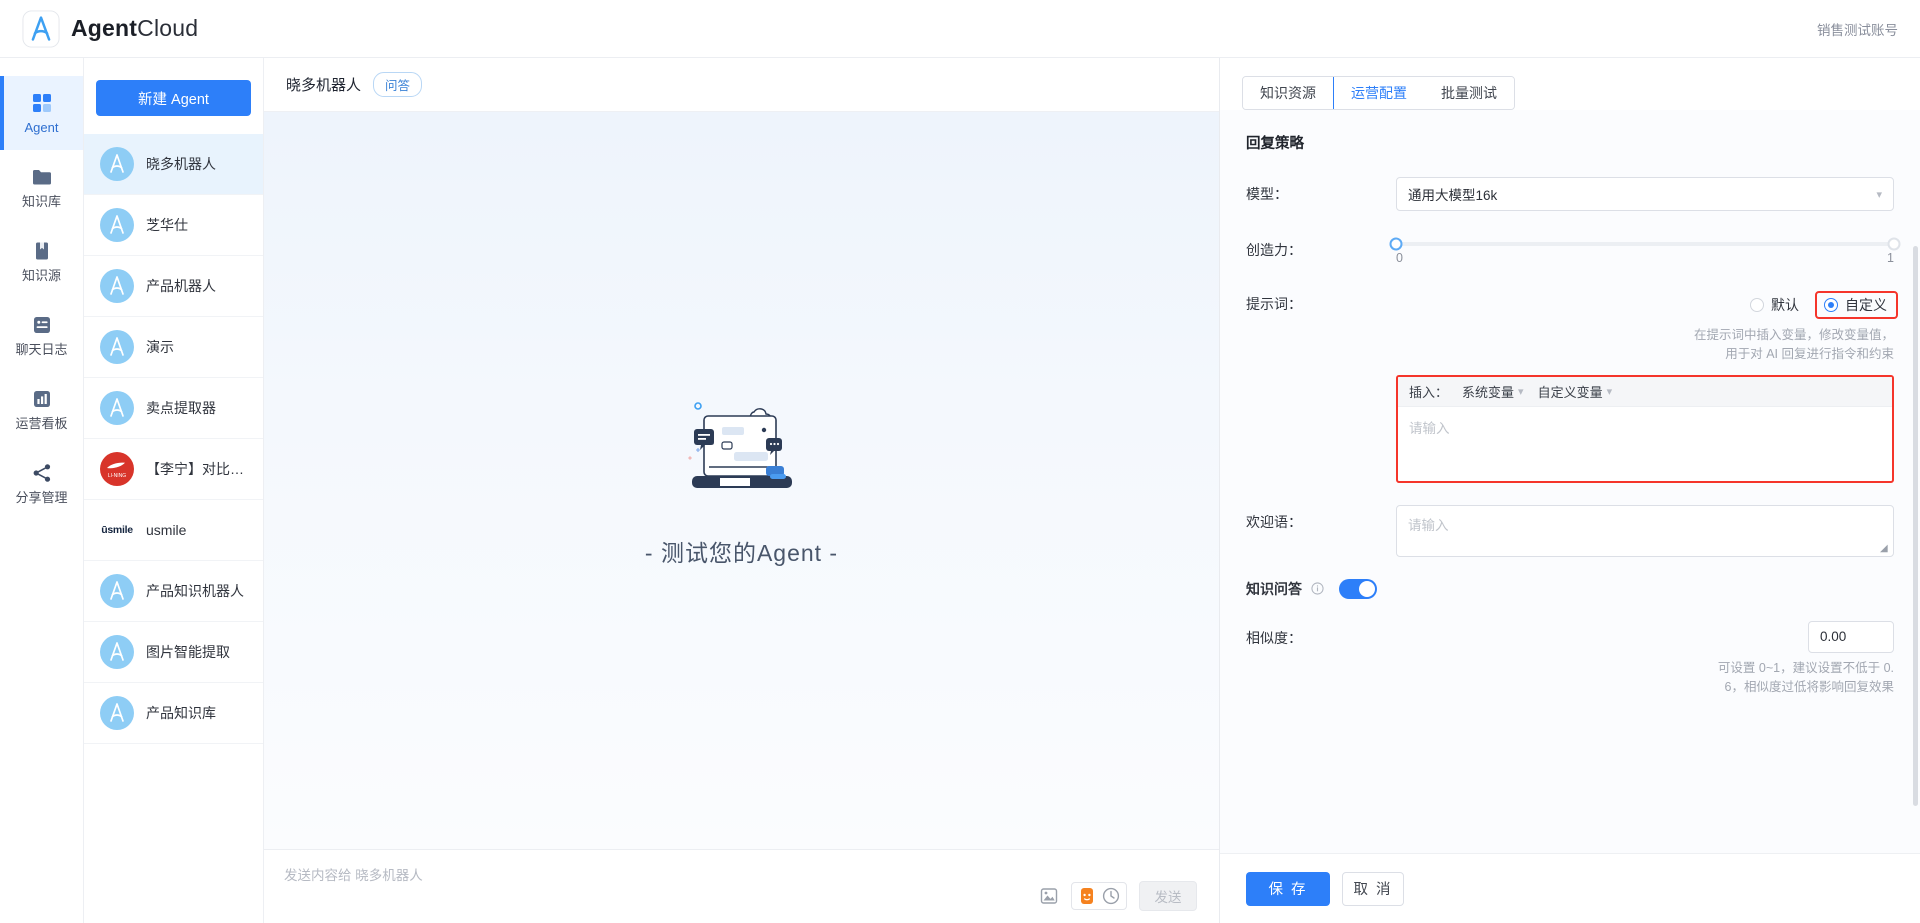  What do you see at coordinates (1274, 521) in the screenshot?
I see `label-welcome: 欢迎语：` at bounding box center [1274, 521].